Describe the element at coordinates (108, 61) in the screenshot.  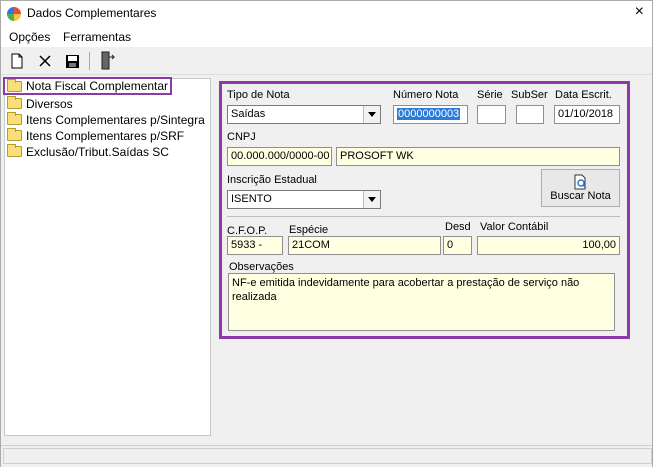
I see `exit-icon` at that location.